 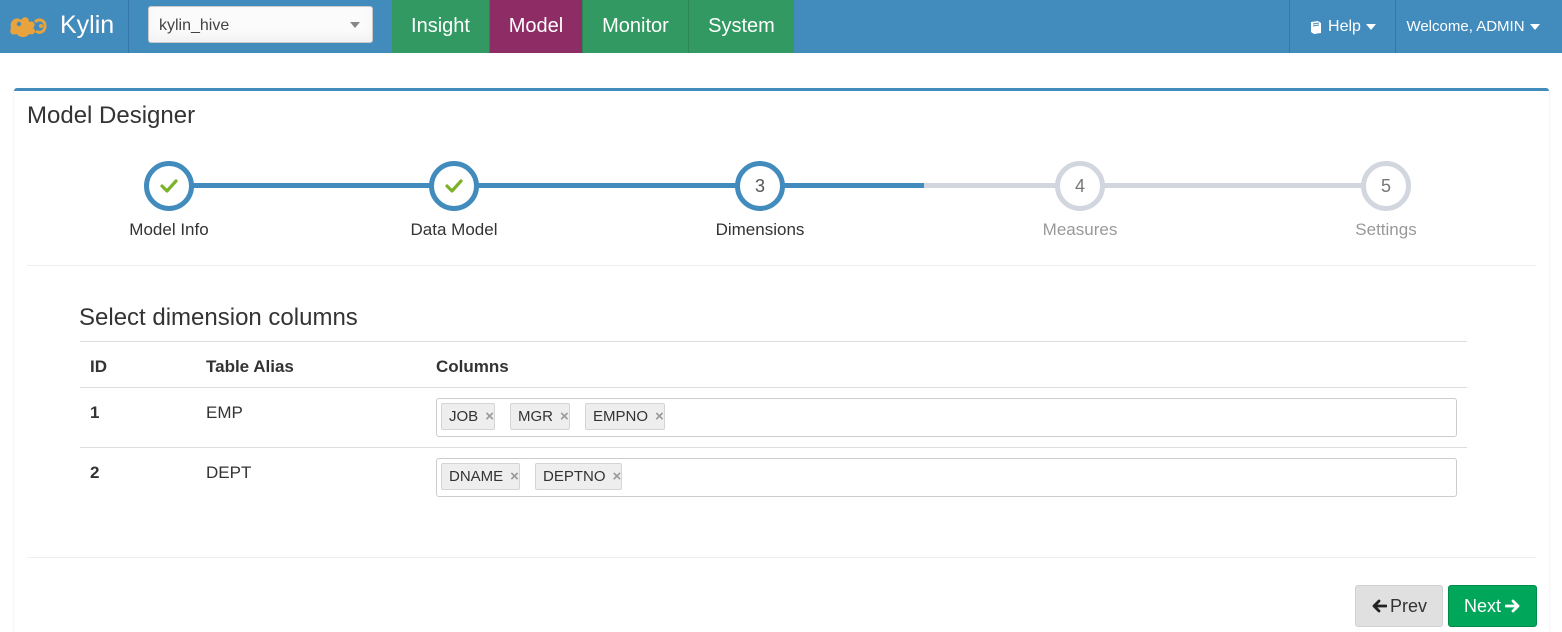 What do you see at coordinates (1512, 606) in the screenshot?
I see `arrow-right-icon` at bounding box center [1512, 606].